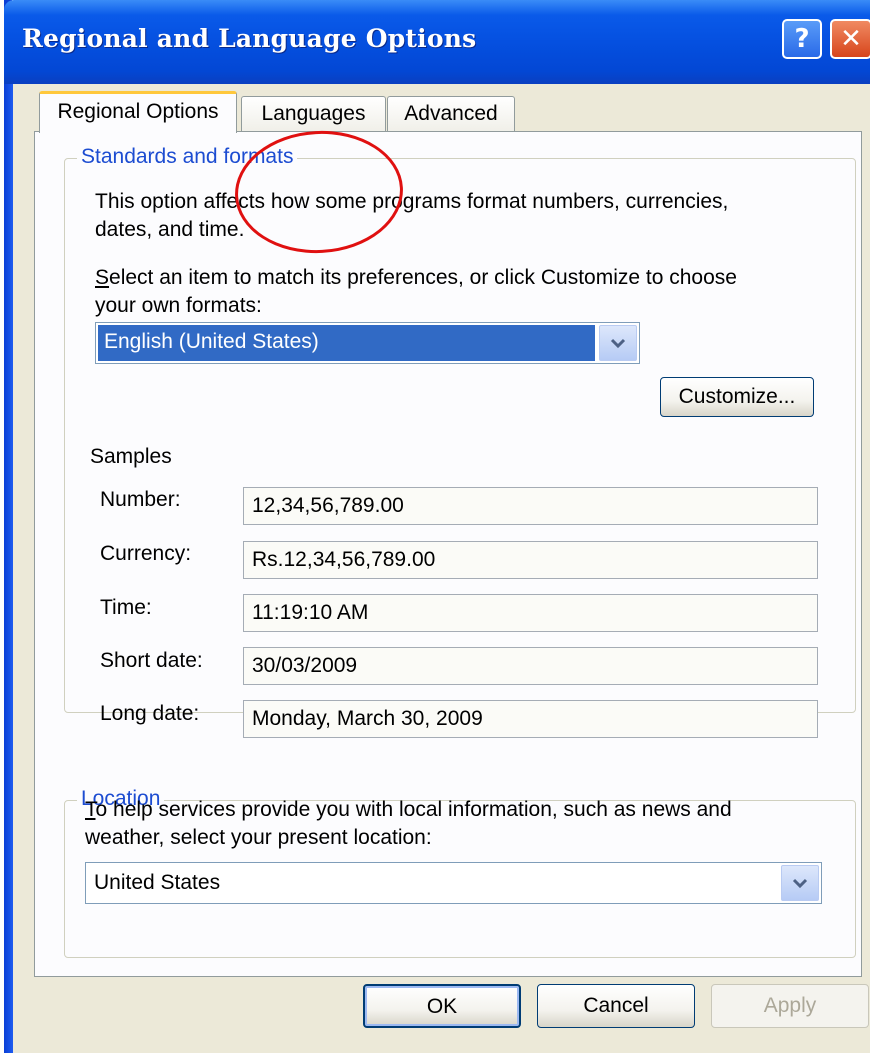  Describe the element at coordinates (178, 305) in the screenshot. I see `prompt-line: your own formats:` at that location.